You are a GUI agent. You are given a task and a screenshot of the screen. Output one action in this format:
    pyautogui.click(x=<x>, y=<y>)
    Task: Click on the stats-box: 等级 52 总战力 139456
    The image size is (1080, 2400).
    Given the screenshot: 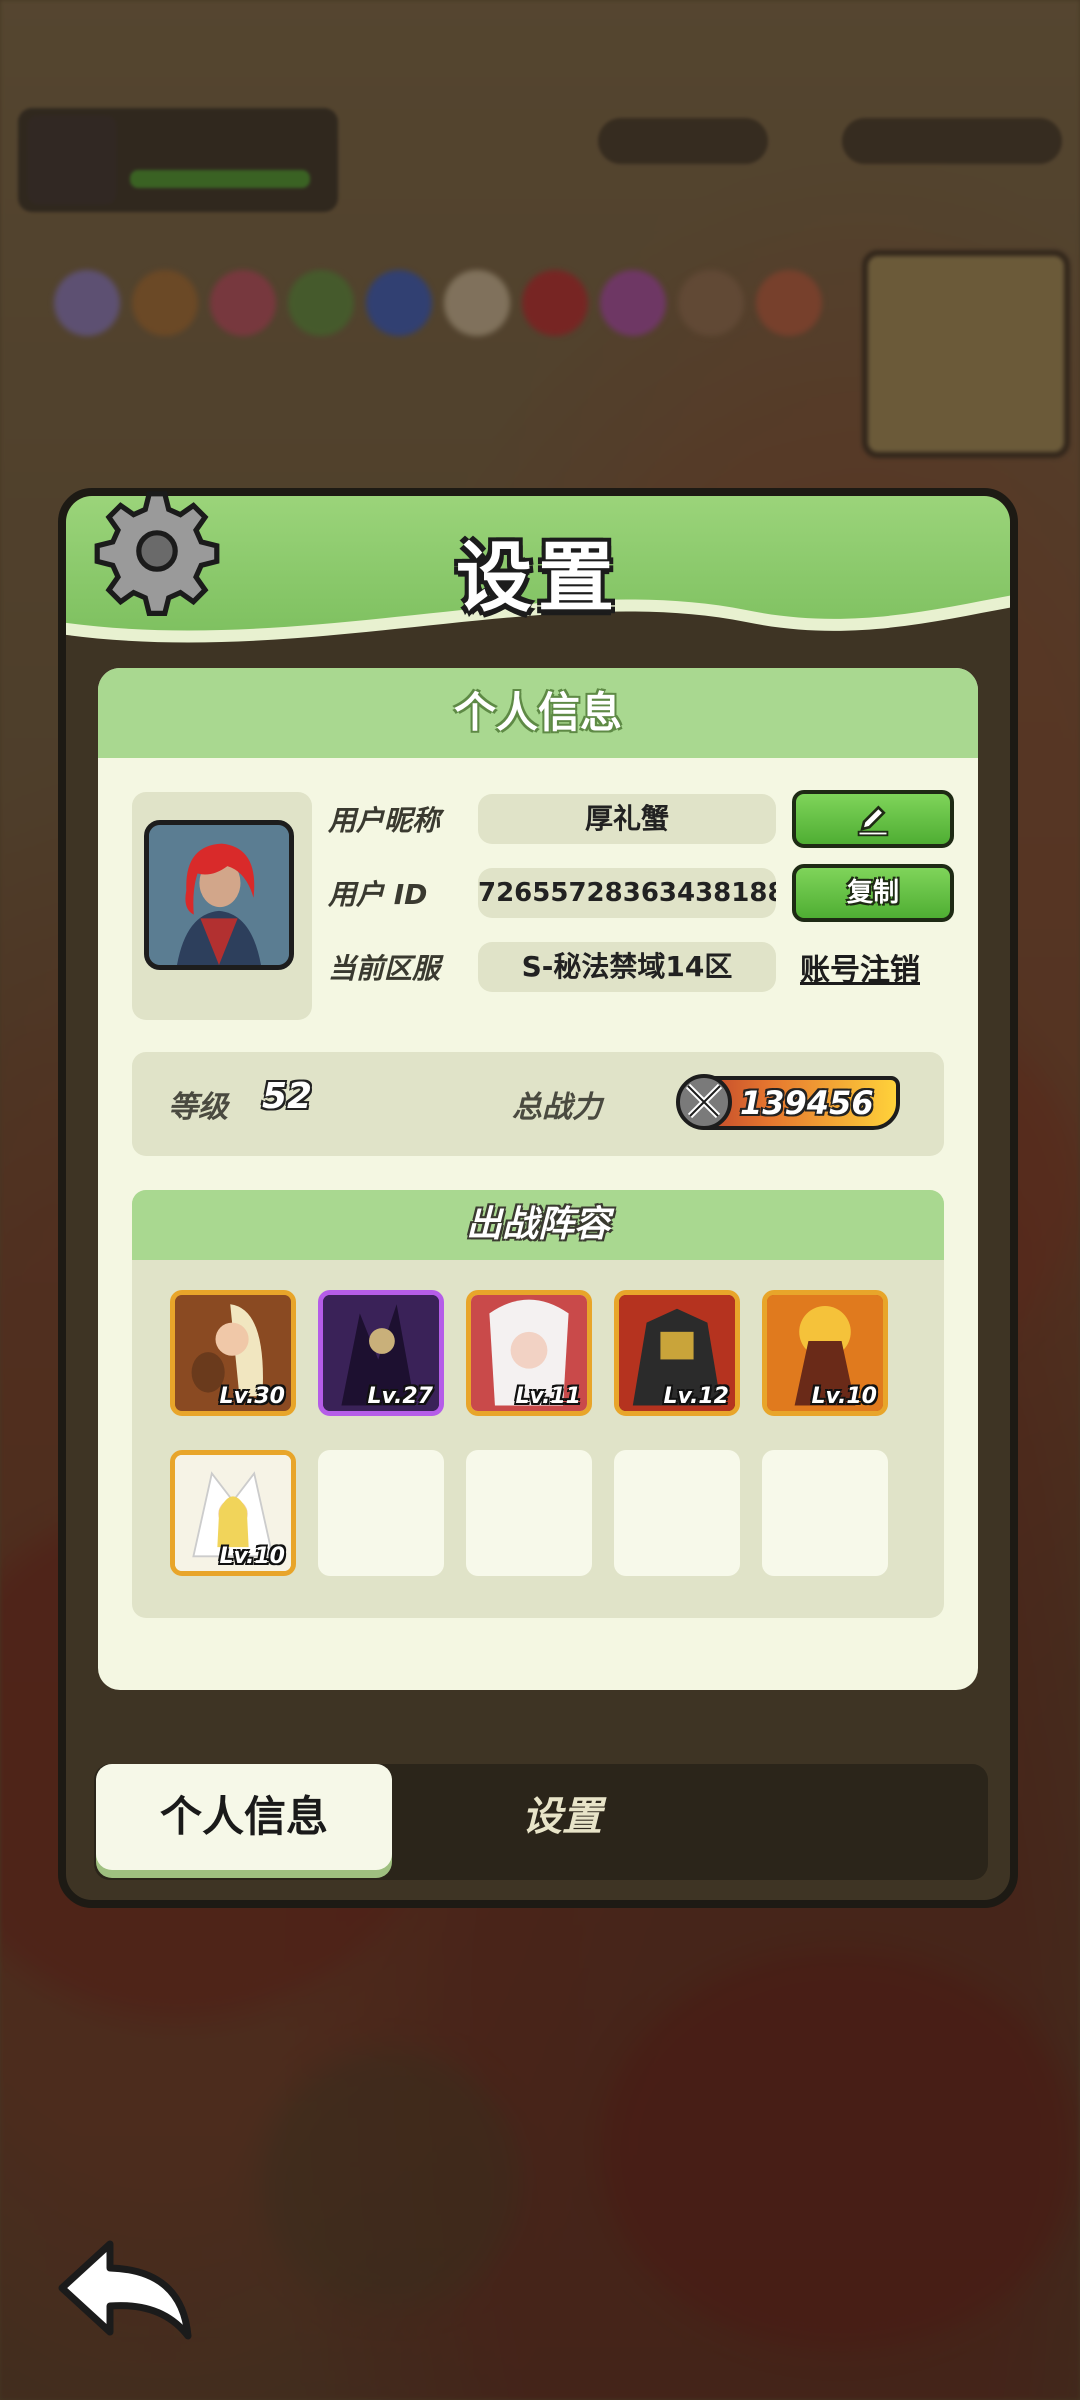 What is the action you would take?
    pyautogui.click(x=538, y=1104)
    